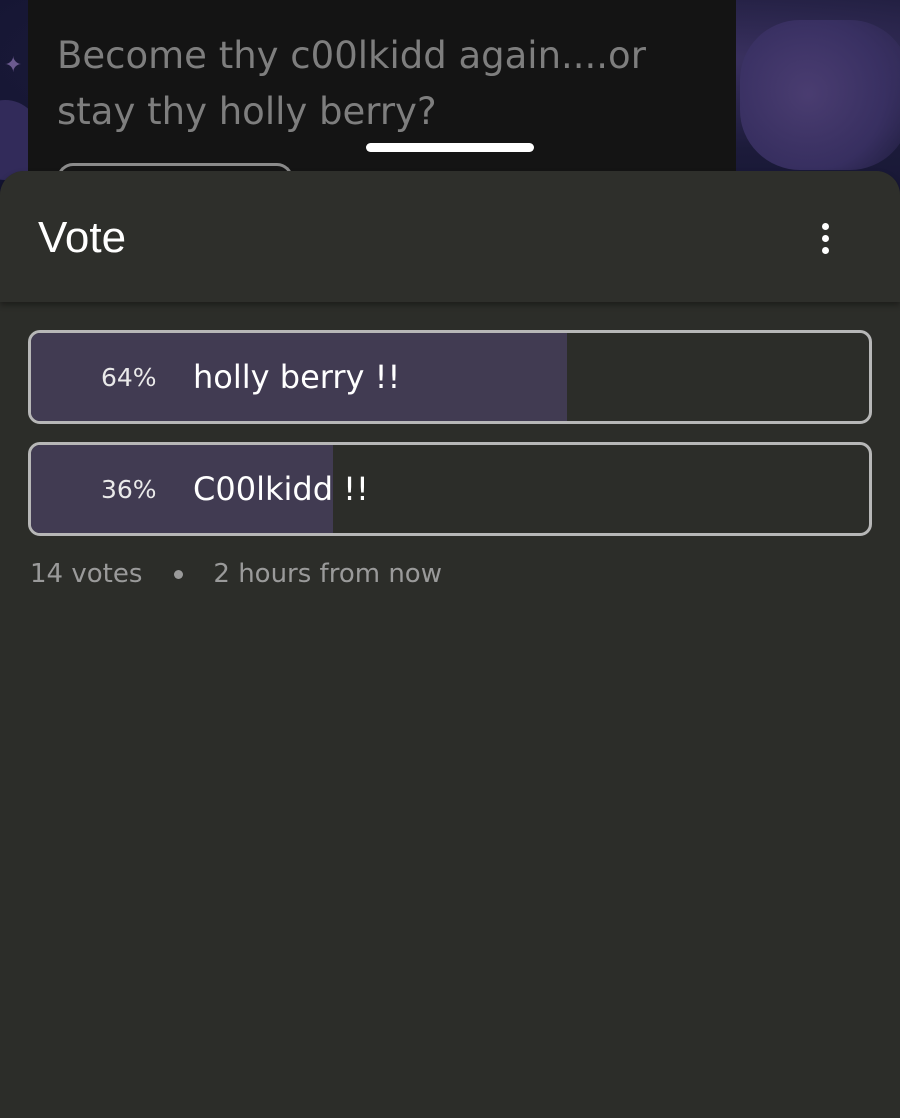 The width and height of the screenshot is (900, 1118). I want to click on sheet-title: Vote, so click(82, 237).